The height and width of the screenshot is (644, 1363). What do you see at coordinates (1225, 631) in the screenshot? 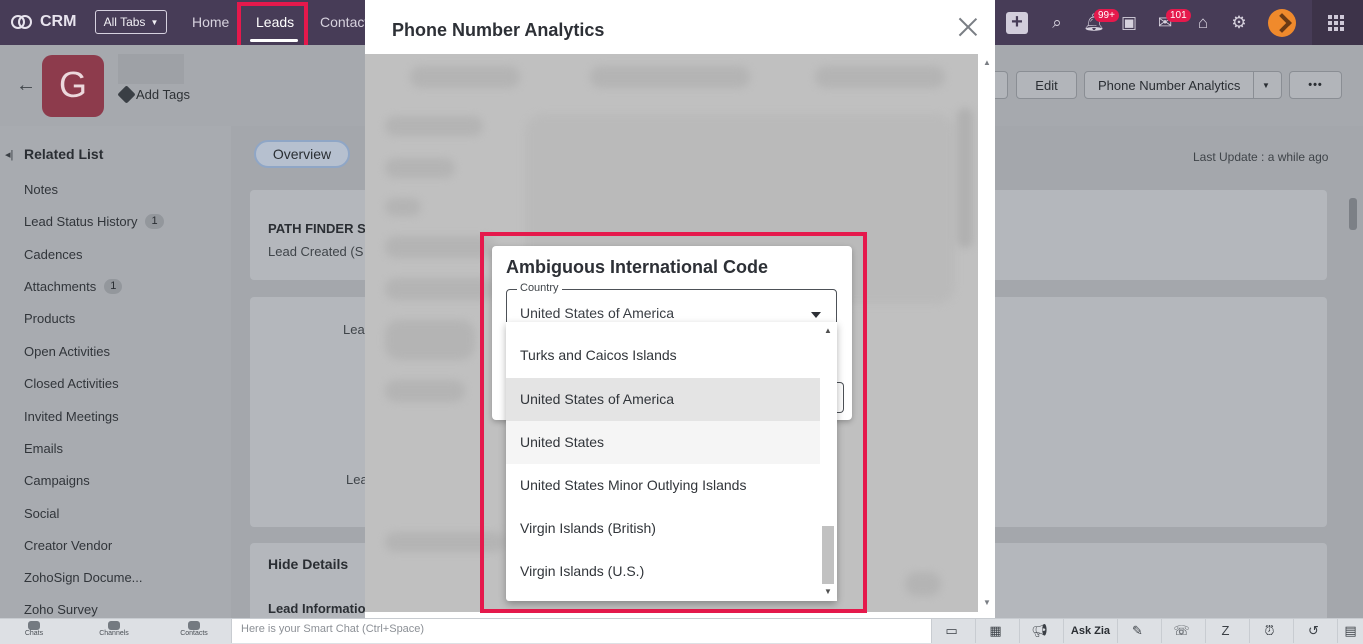
I see `zia-icon: Z` at bounding box center [1225, 631].